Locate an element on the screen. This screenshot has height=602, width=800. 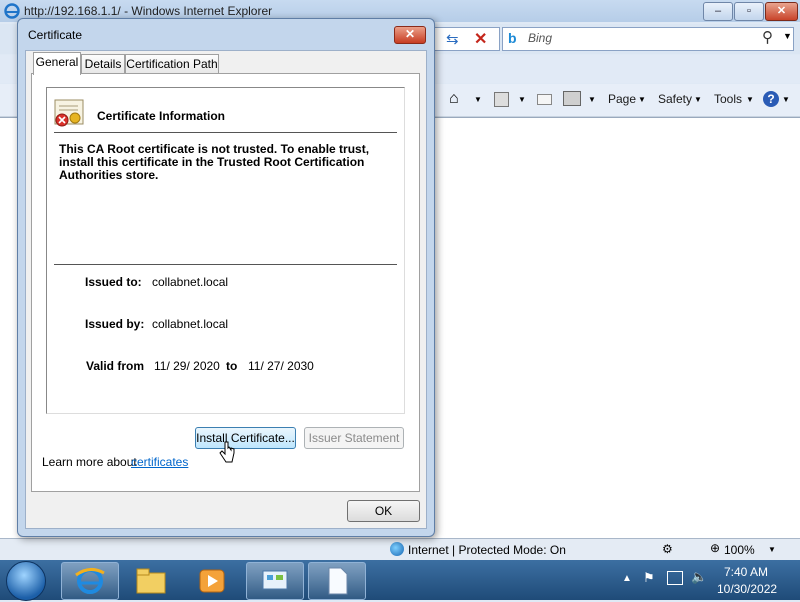
tab-certification-path: Certification Path is located at coordinates (172, 64).